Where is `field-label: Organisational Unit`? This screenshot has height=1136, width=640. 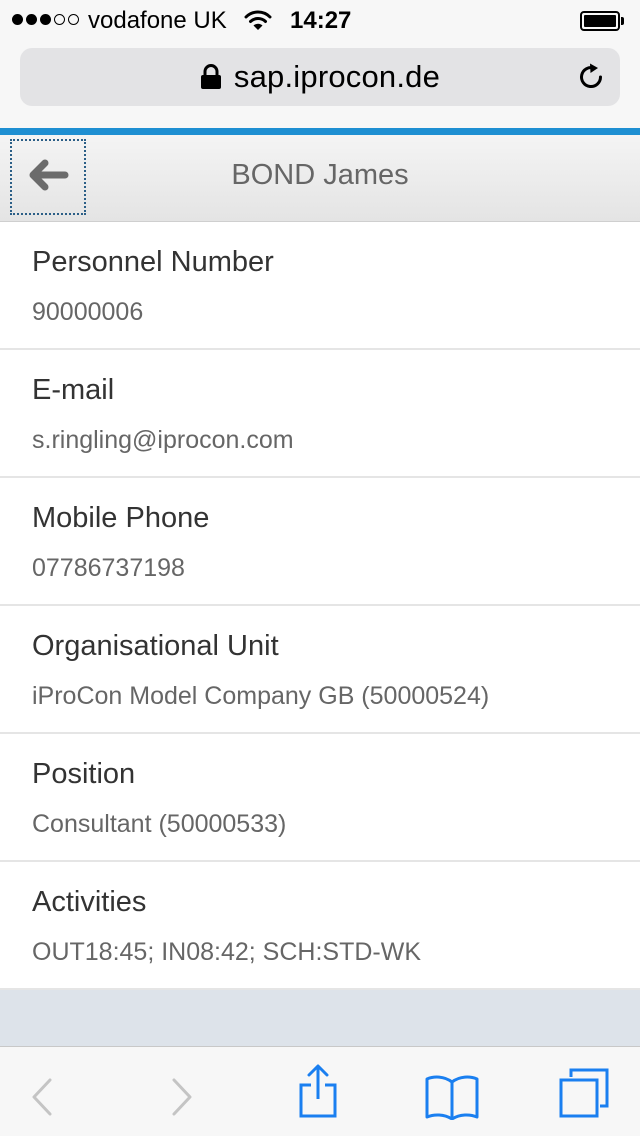 field-label: Organisational Unit is located at coordinates (155, 646).